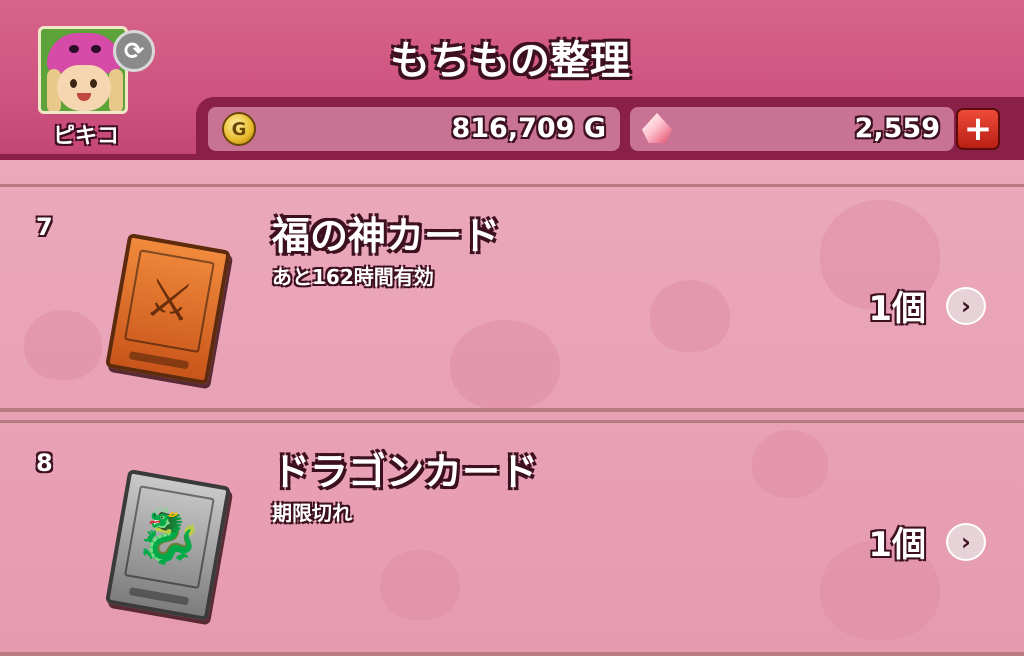 This screenshot has width=1024, height=656. What do you see at coordinates (312, 513) in the screenshot?
I see `item-status: 期限切れ` at bounding box center [312, 513].